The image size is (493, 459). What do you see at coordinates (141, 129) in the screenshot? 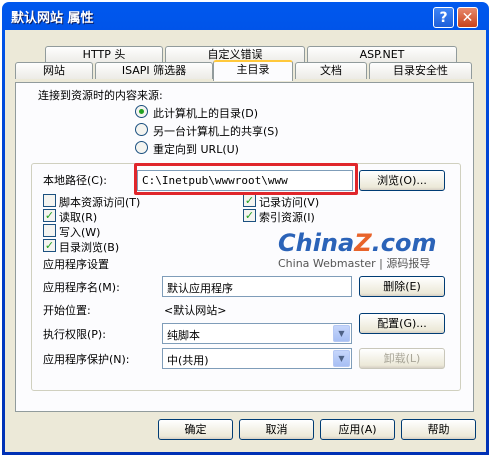
I see `radio-network-share` at bounding box center [141, 129].